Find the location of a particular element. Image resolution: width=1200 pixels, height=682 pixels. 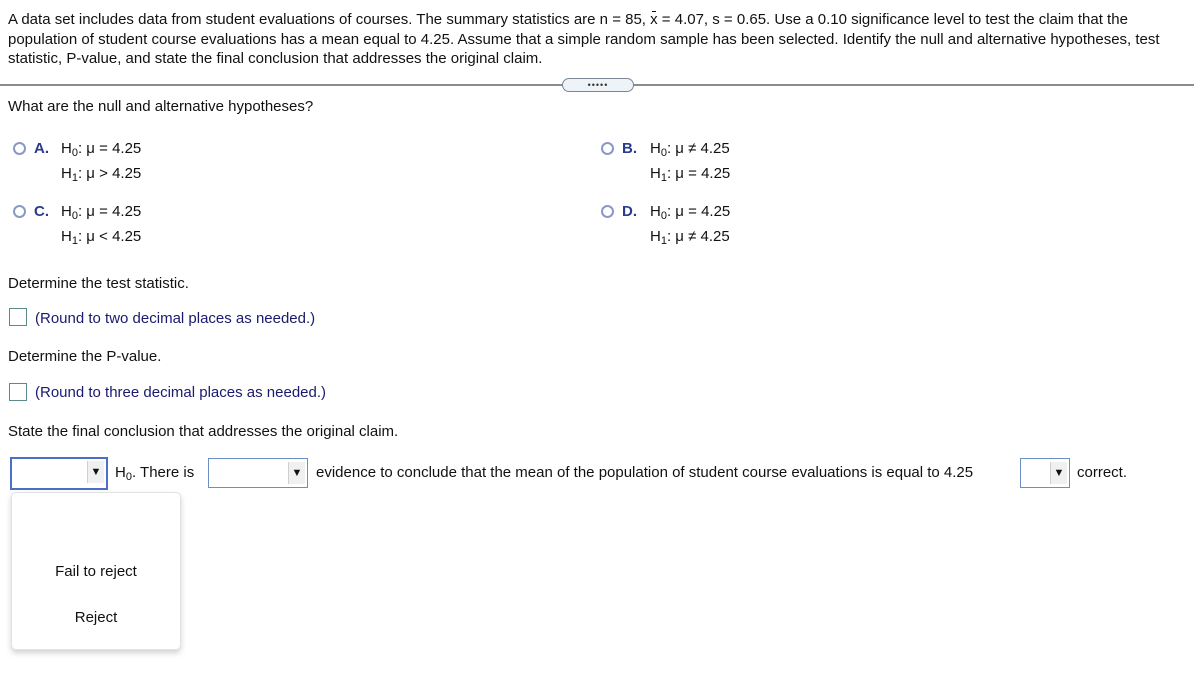

alternative-hypothesis: H1: μ < 4.25 is located at coordinates (101, 237).